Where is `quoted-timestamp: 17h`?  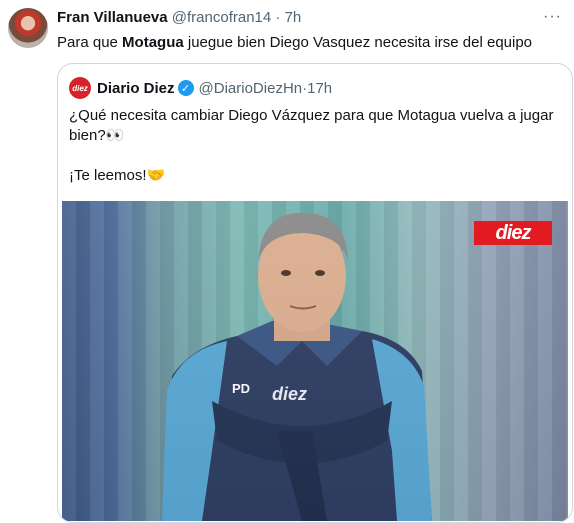
quoted-timestamp: 17h is located at coordinates (320, 88).